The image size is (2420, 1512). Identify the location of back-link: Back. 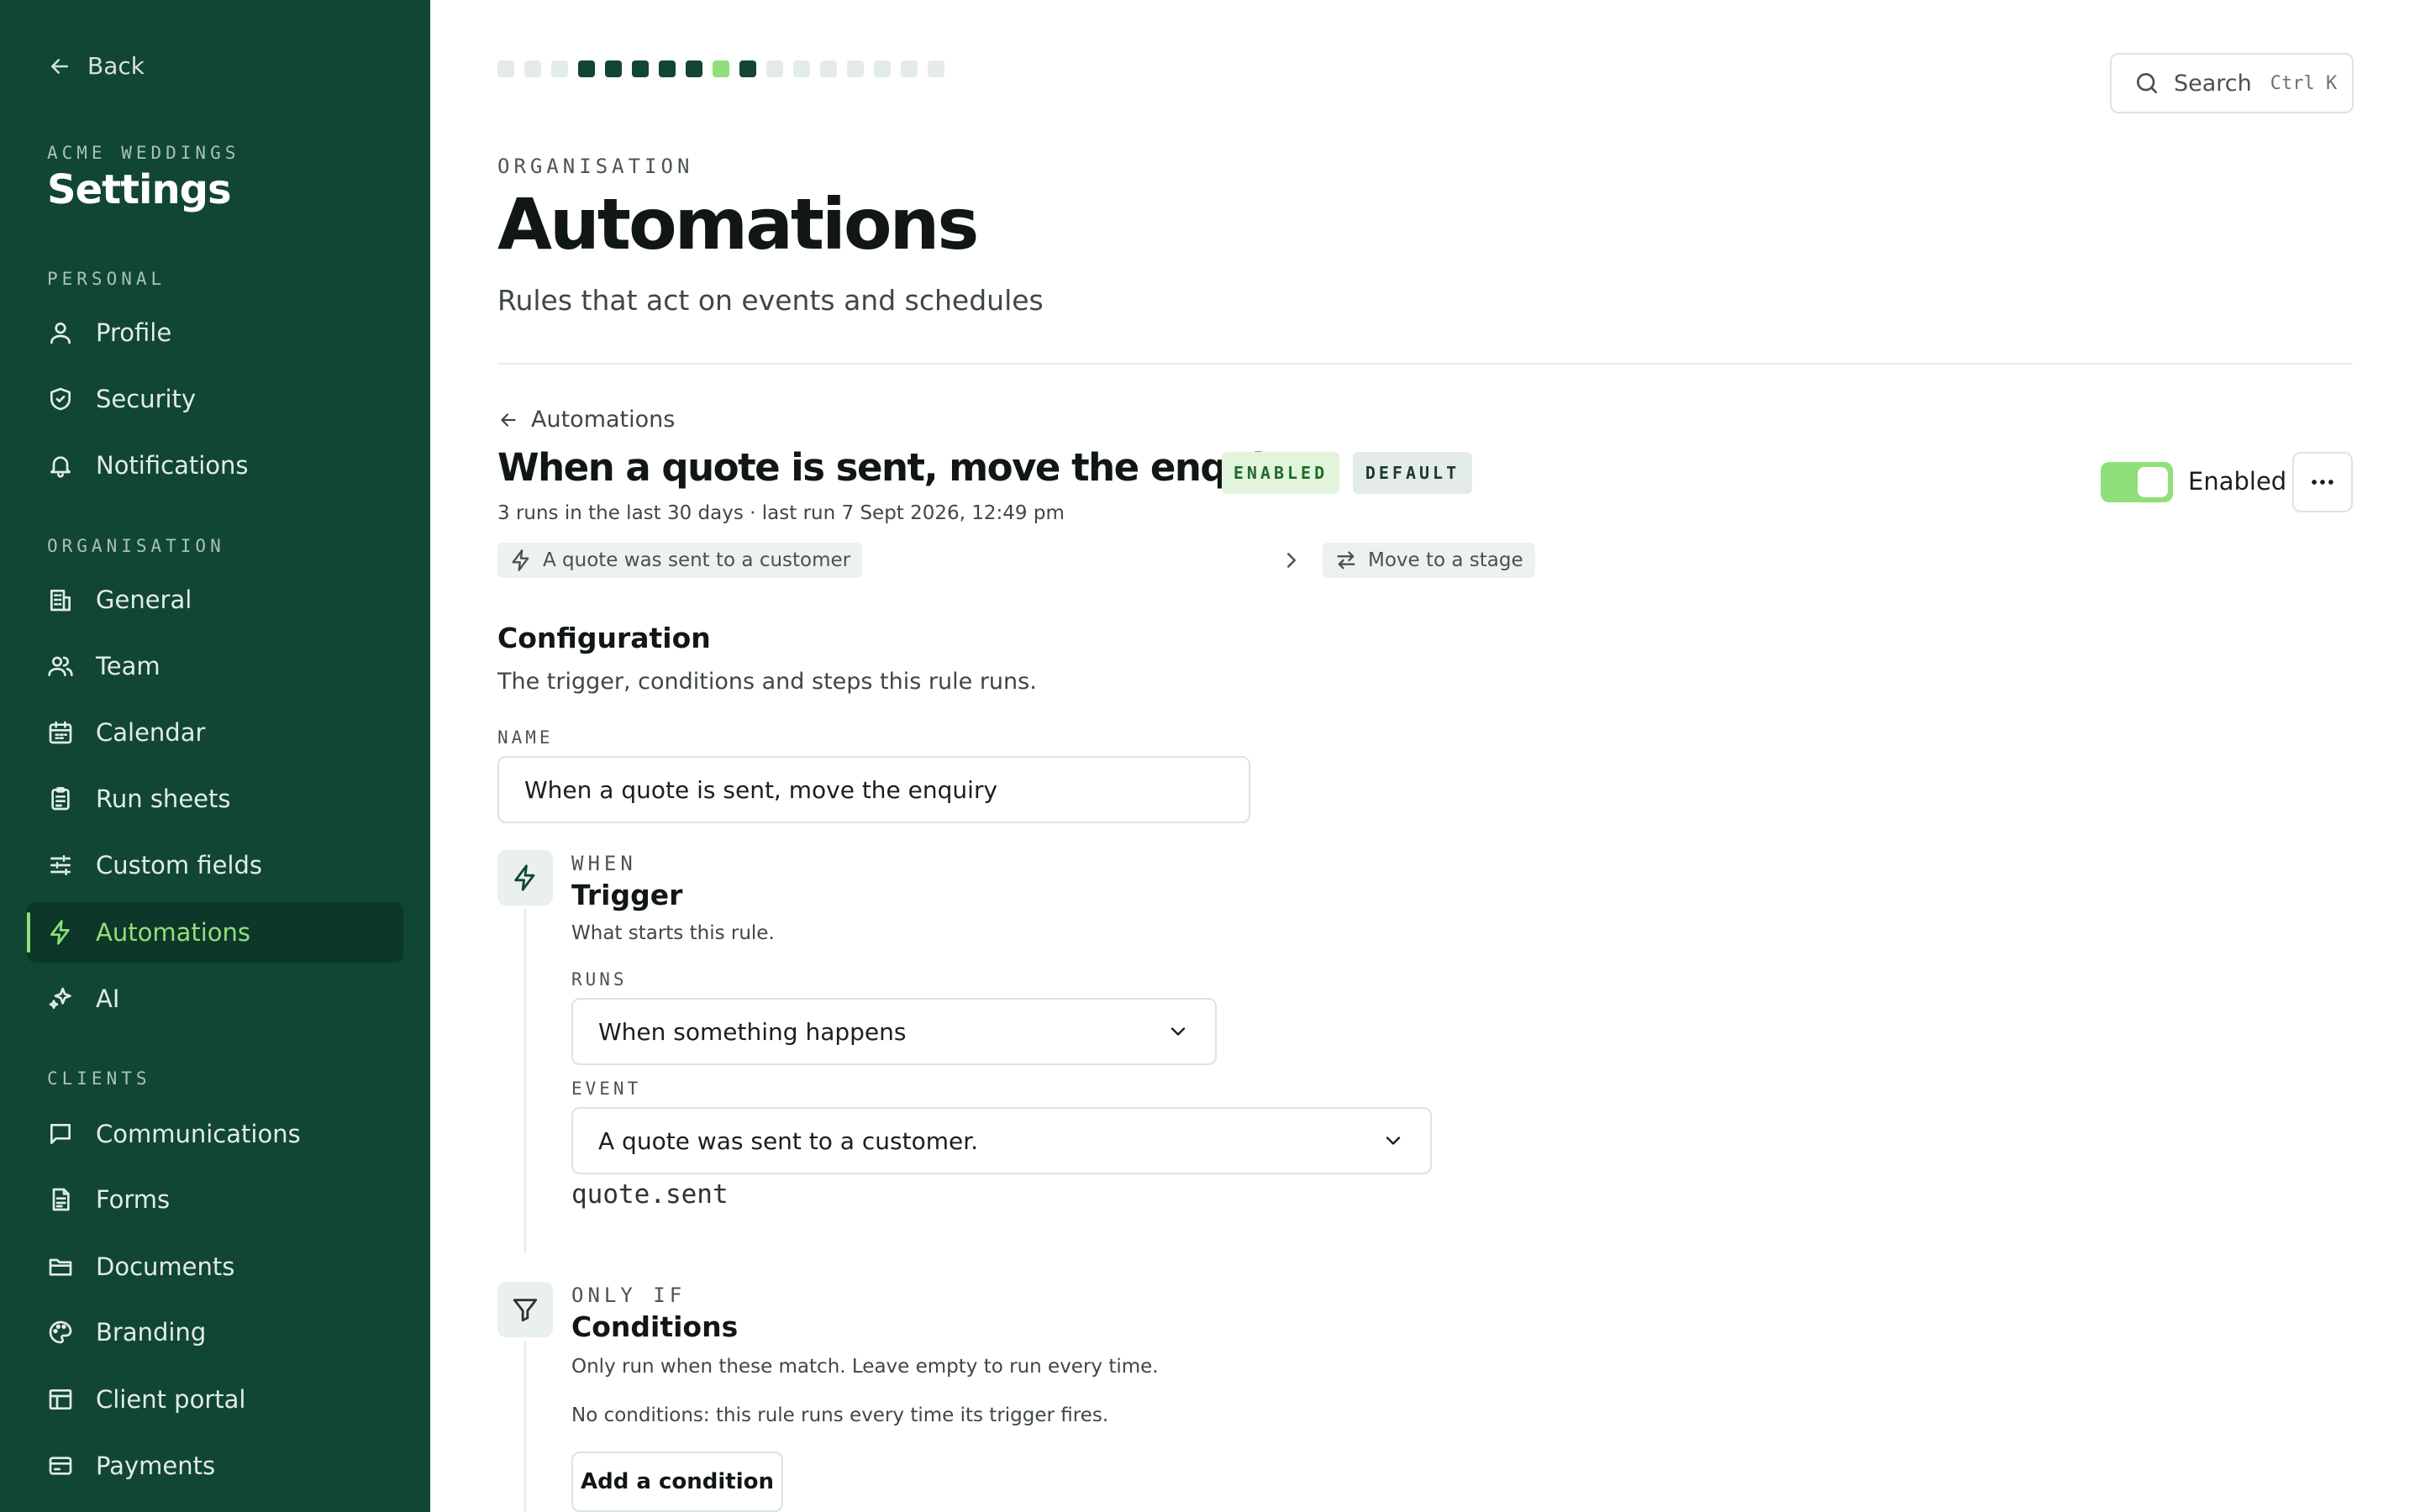
(96, 66).